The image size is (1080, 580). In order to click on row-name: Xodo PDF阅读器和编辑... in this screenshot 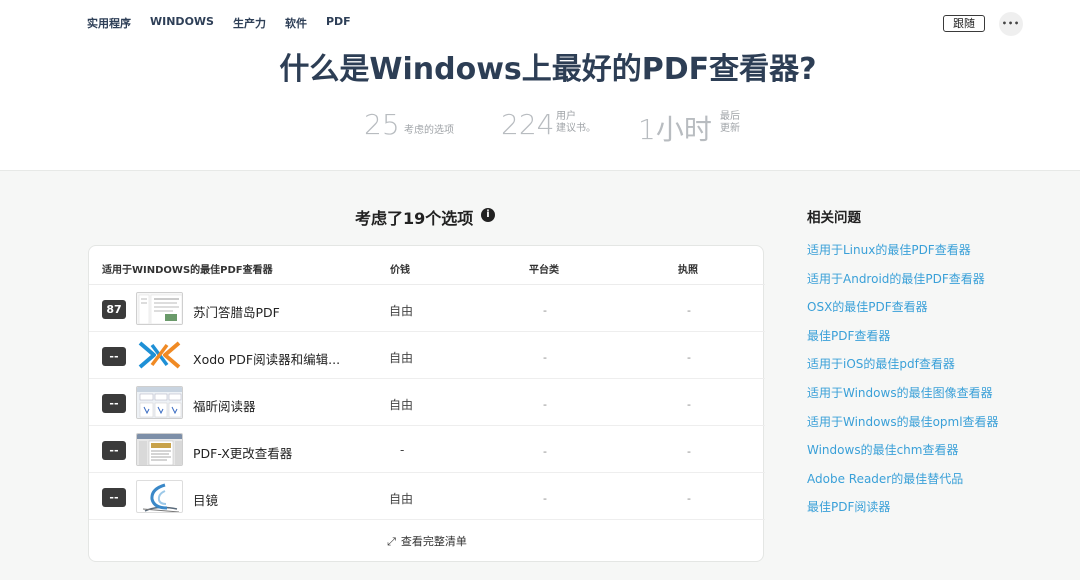, I will do `click(266, 358)`.